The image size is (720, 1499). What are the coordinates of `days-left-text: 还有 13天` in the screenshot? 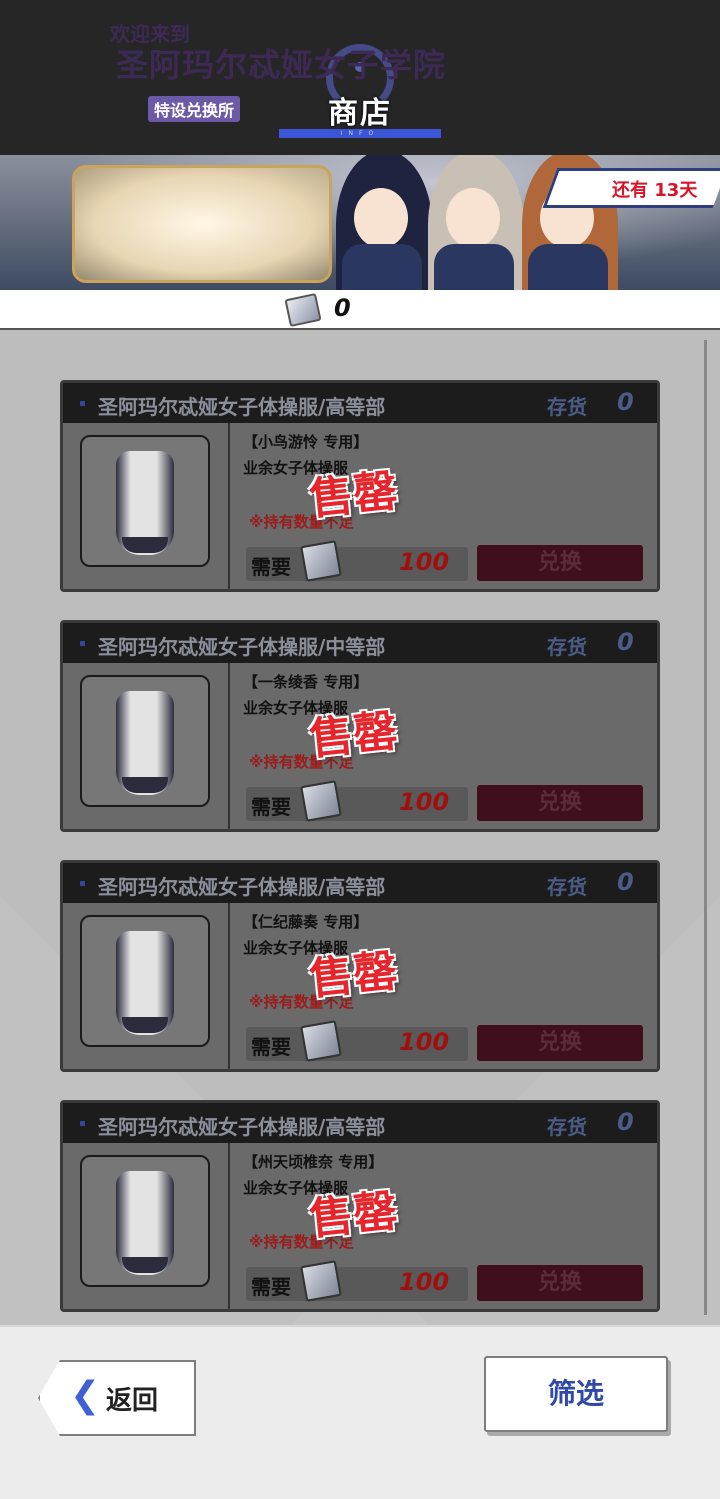 It's located at (655, 190).